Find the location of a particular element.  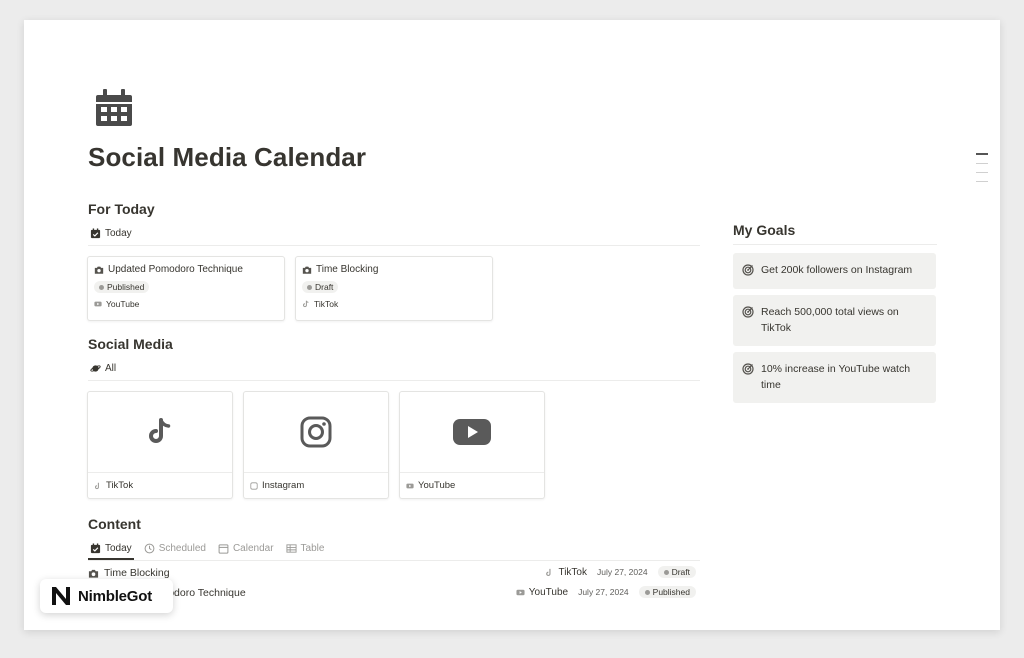

table-icon is located at coordinates (291, 548).